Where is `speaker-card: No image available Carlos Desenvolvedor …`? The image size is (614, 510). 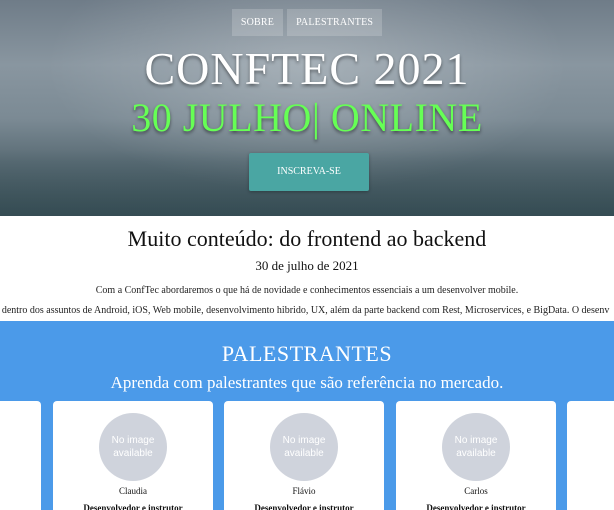 speaker-card: No image available Carlos Desenvolvedor … is located at coordinates (476, 455).